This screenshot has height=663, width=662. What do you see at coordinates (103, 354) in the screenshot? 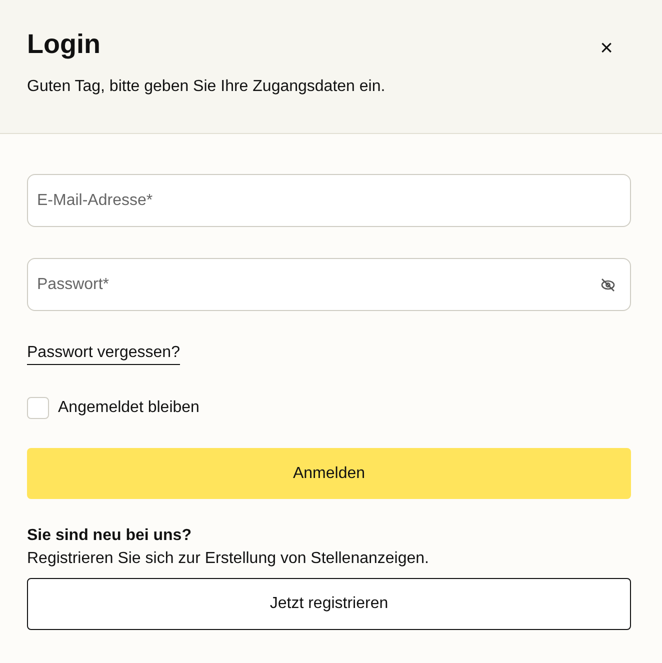
I see `forgot-password-link: Passwort vergessen?` at bounding box center [103, 354].